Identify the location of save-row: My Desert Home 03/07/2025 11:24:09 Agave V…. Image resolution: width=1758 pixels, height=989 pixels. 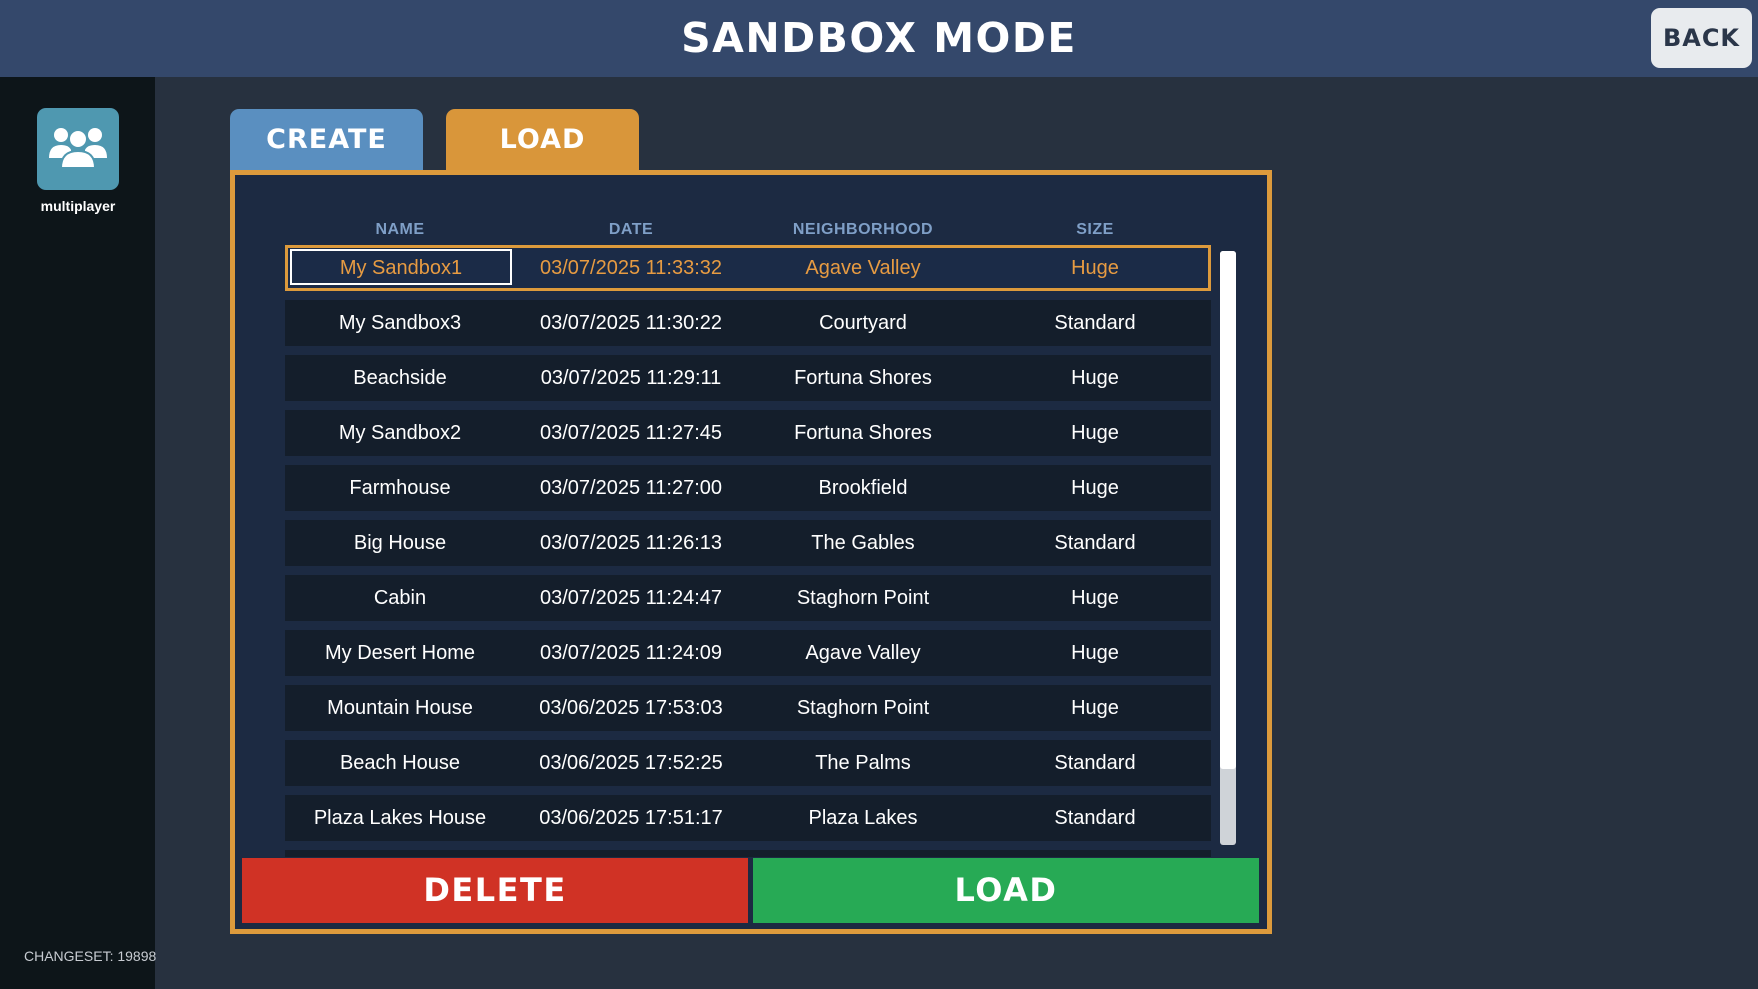
(748, 653).